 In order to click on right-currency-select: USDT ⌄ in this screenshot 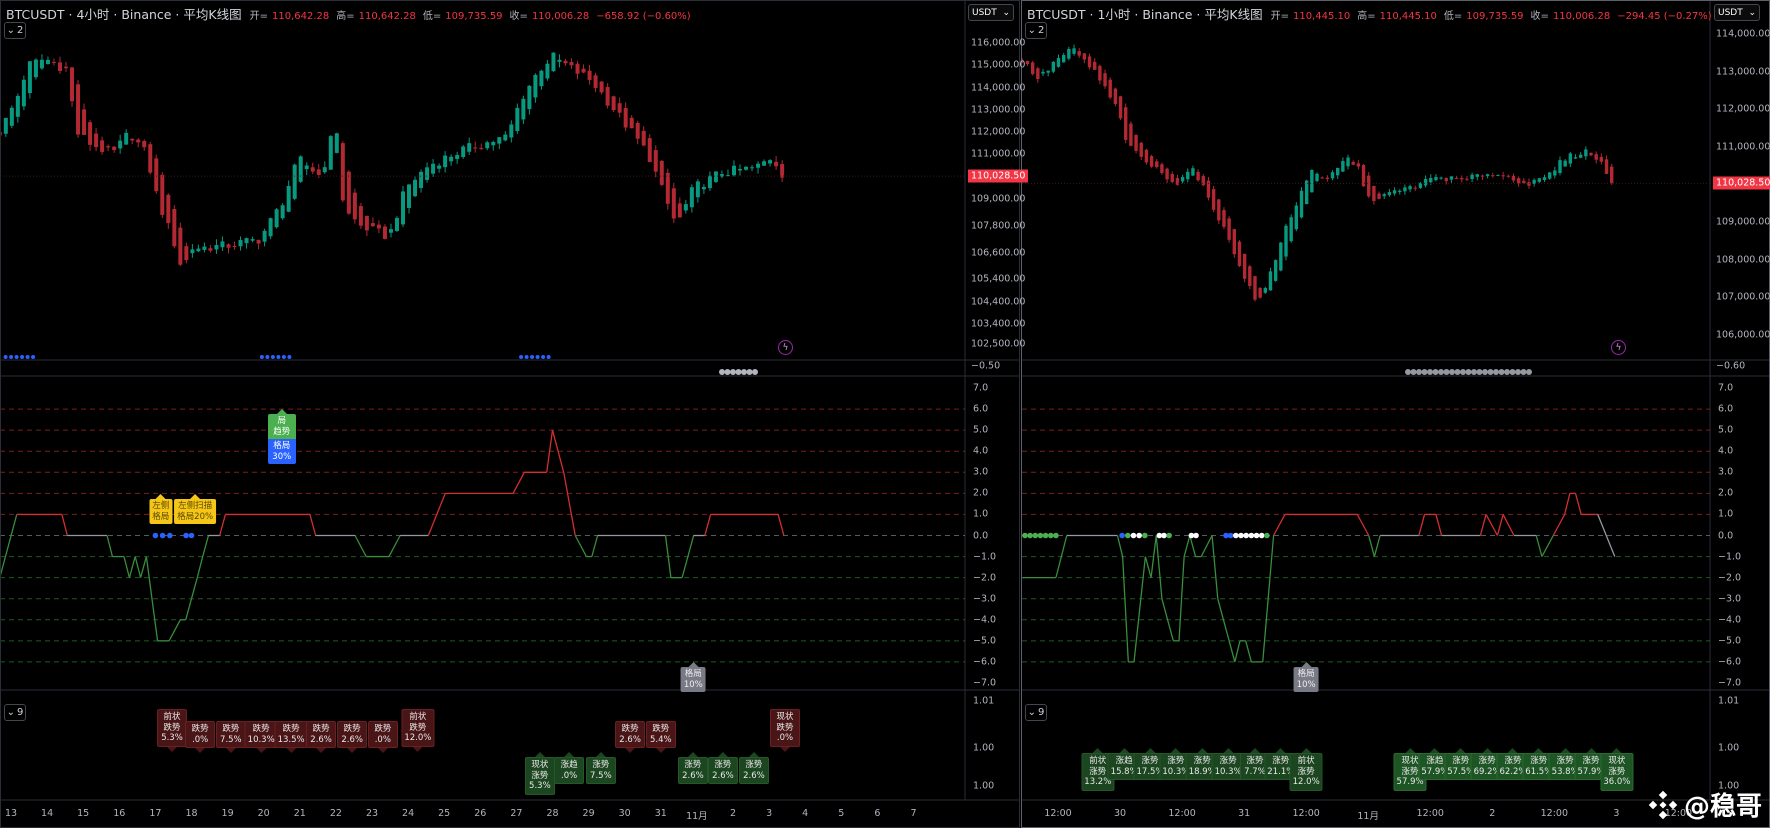, I will do `click(1737, 12)`.